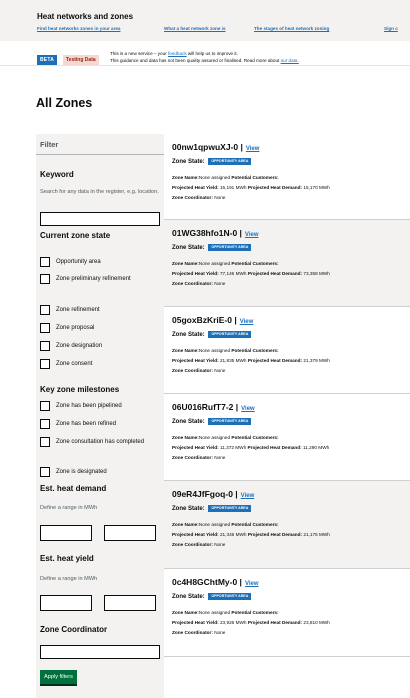 Image resolution: width=410 pixels, height=698 pixels. What do you see at coordinates (291, 28) in the screenshot?
I see `nav-link-zoning-stages: The stages of heat network zoning` at bounding box center [291, 28].